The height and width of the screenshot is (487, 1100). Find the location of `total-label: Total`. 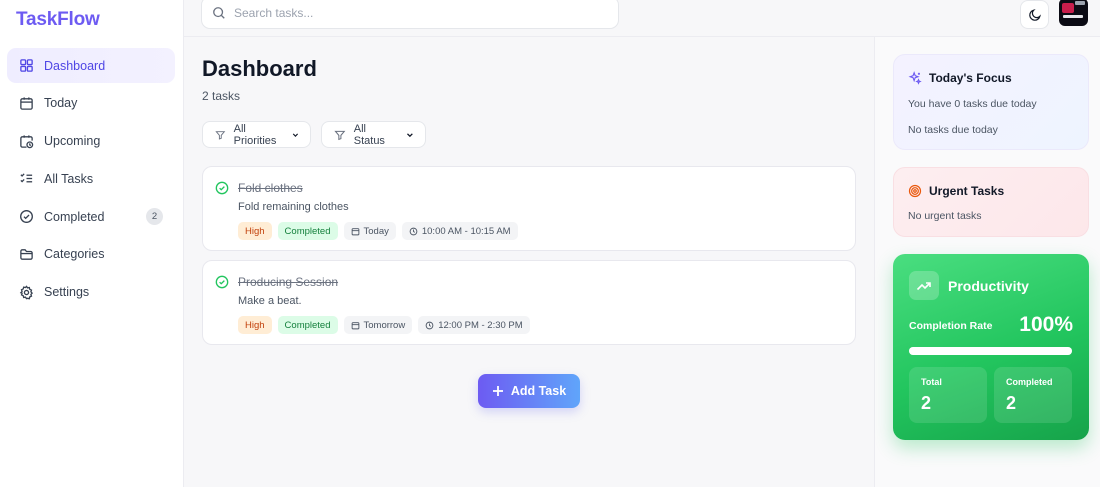

total-label: Total is located at coordinates (931, 382).